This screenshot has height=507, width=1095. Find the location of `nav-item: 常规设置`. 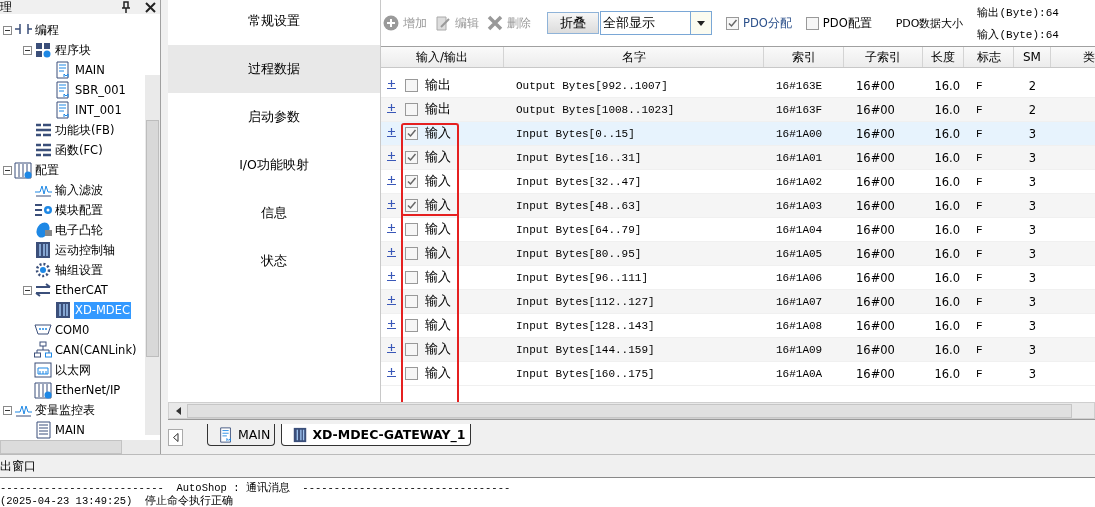

nav-item: 常规设置 is located at coordinates (274, 22).